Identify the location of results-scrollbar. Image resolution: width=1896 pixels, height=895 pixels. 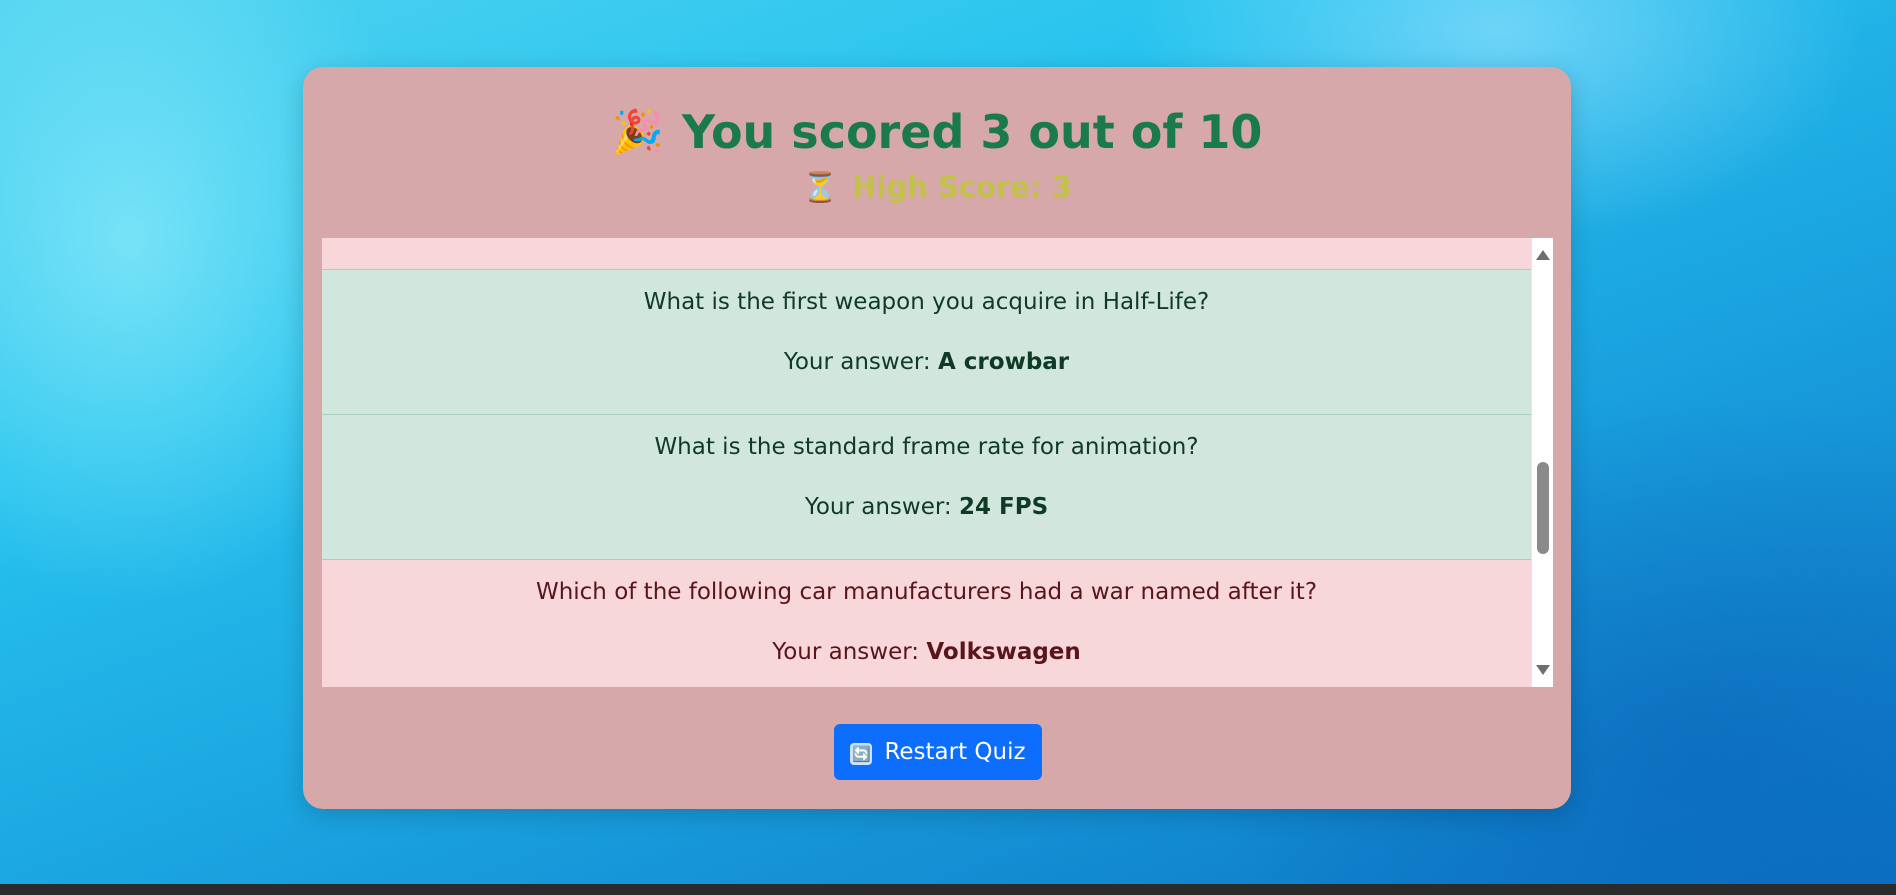
(1542, 462).